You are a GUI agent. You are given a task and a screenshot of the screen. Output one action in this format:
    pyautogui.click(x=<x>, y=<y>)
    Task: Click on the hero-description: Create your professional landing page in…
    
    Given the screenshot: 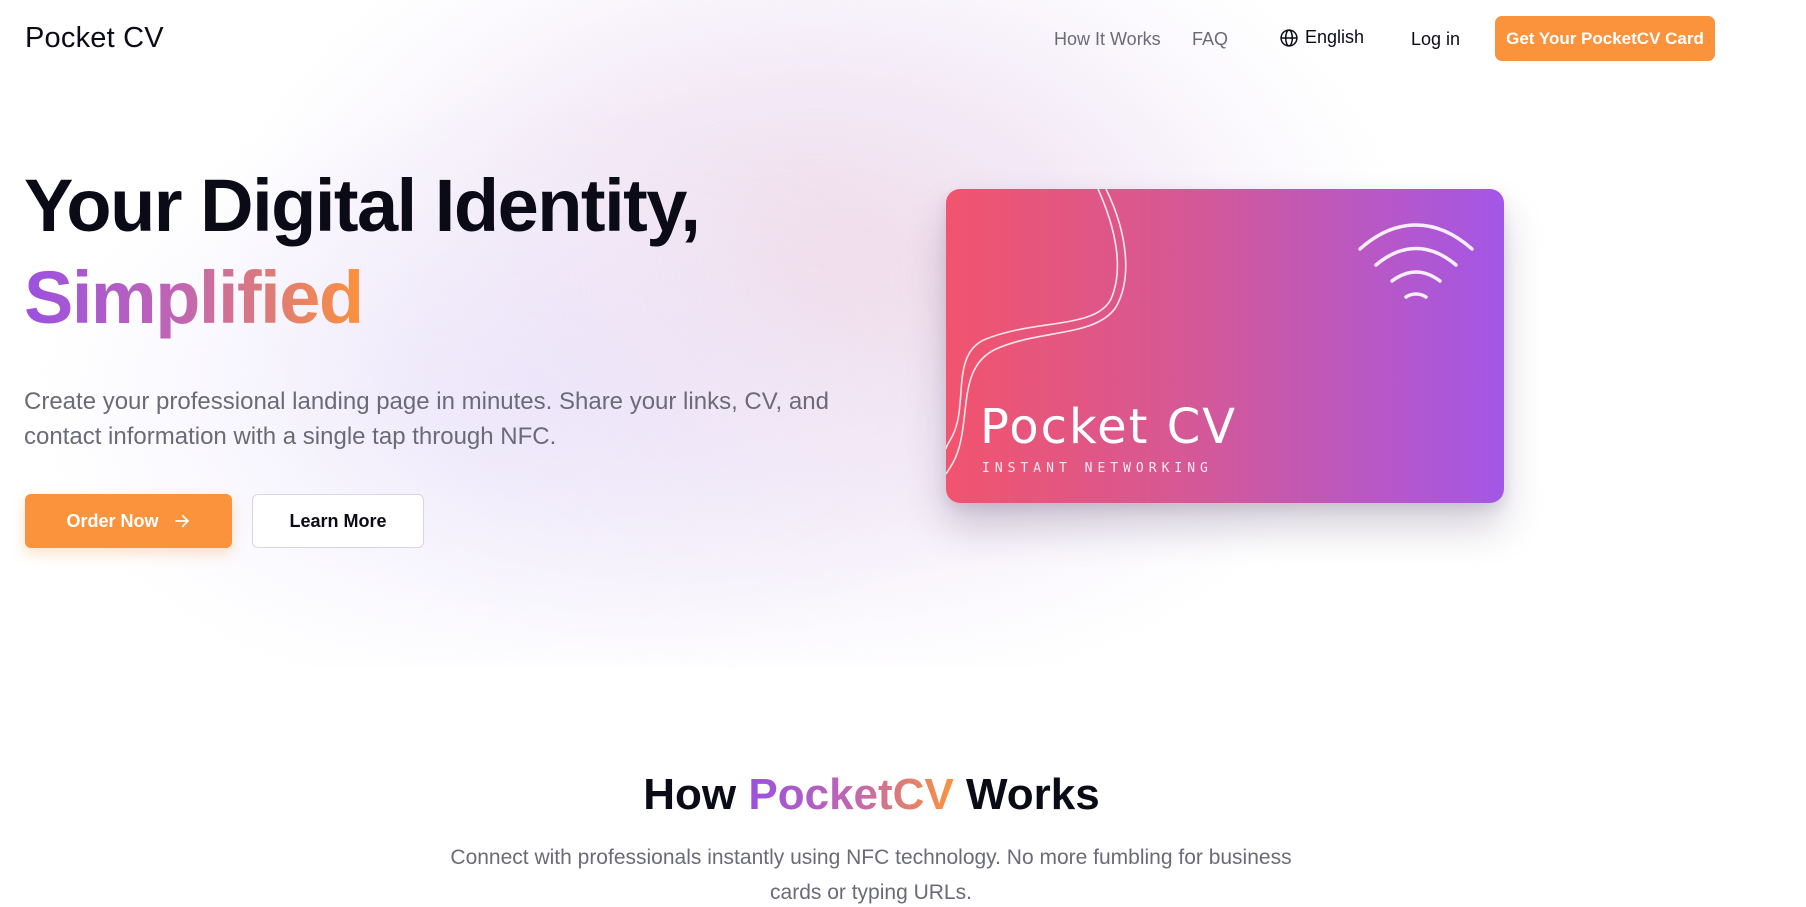 What is the action you would take?
    pyautogui.click(x=426, y=419)
    